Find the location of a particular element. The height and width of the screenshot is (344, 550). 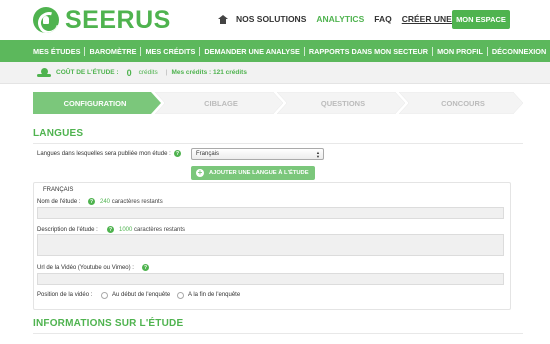

study-name-input is located at coordinates (270, 213).